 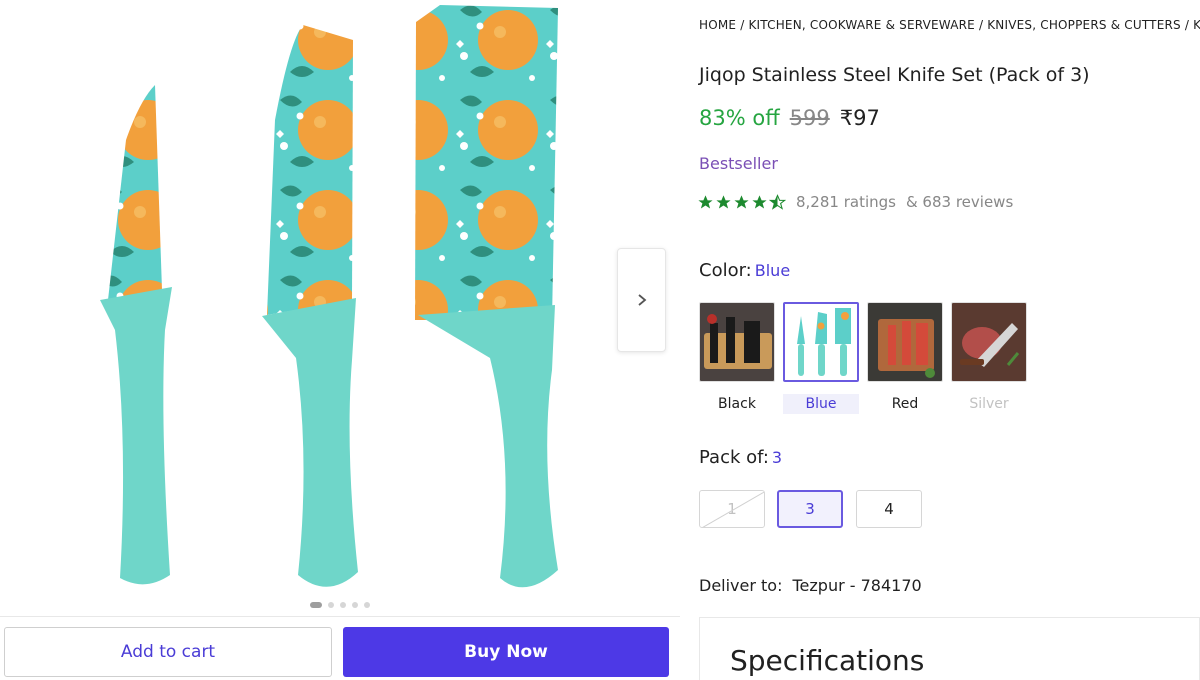 I want to click on bestseller-badge: Bestseller, so click(x=738, y=163).